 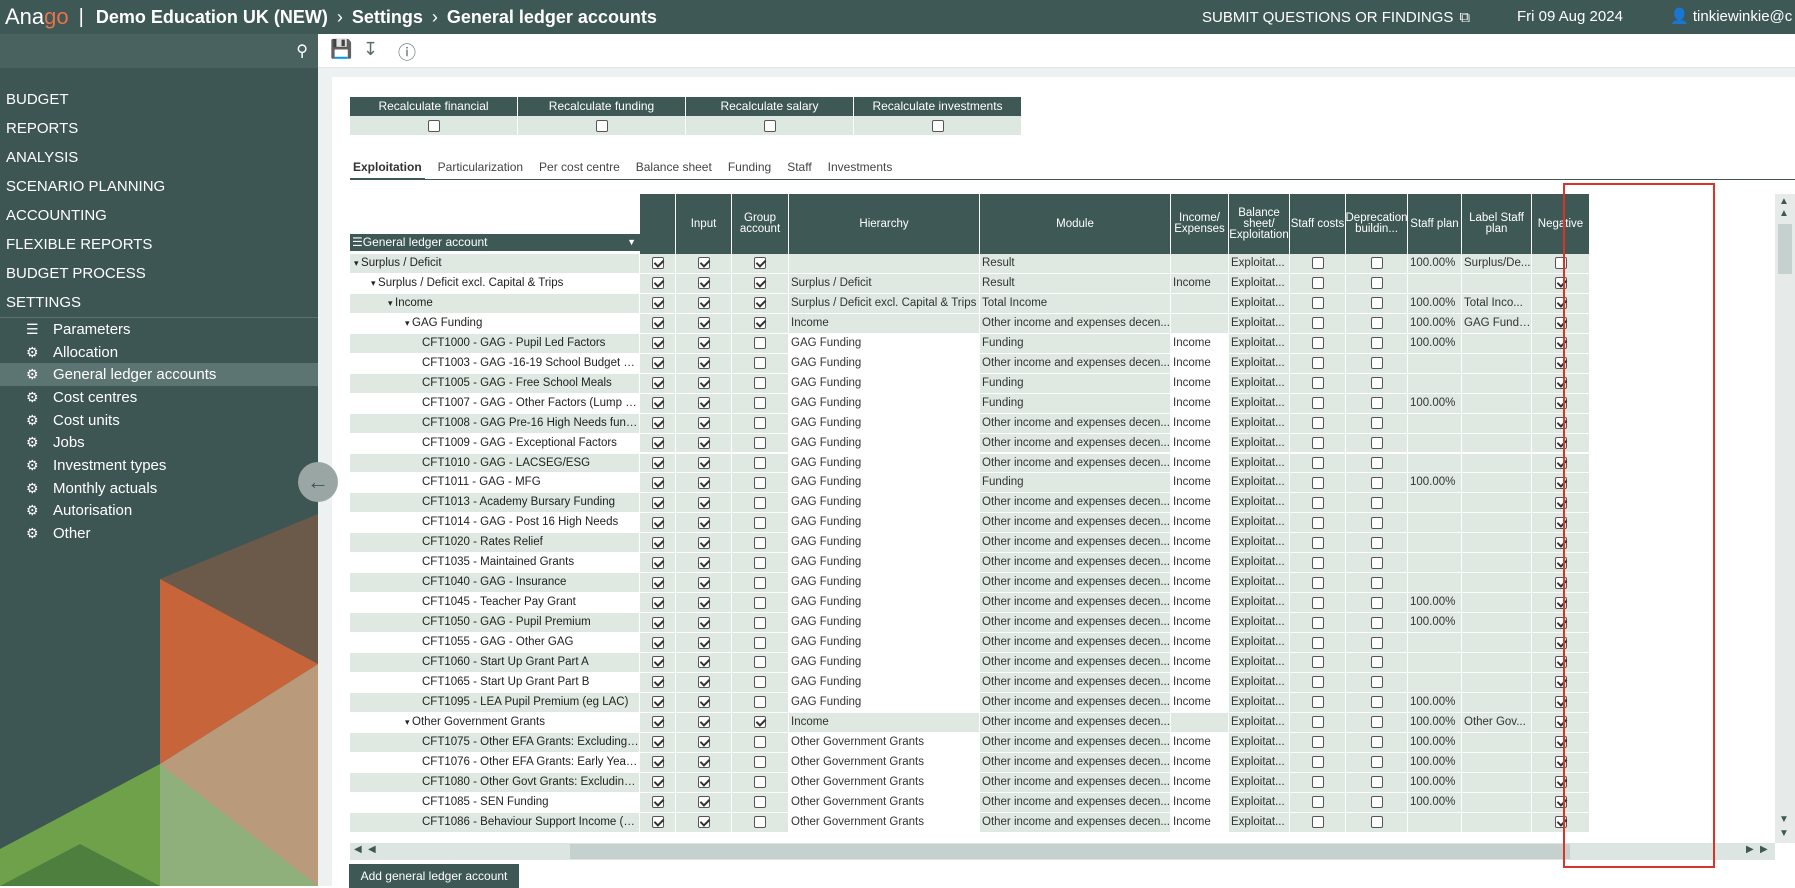 I want to click on menu-item-analysis: ANALYSIS, so click(x=159, y=157).